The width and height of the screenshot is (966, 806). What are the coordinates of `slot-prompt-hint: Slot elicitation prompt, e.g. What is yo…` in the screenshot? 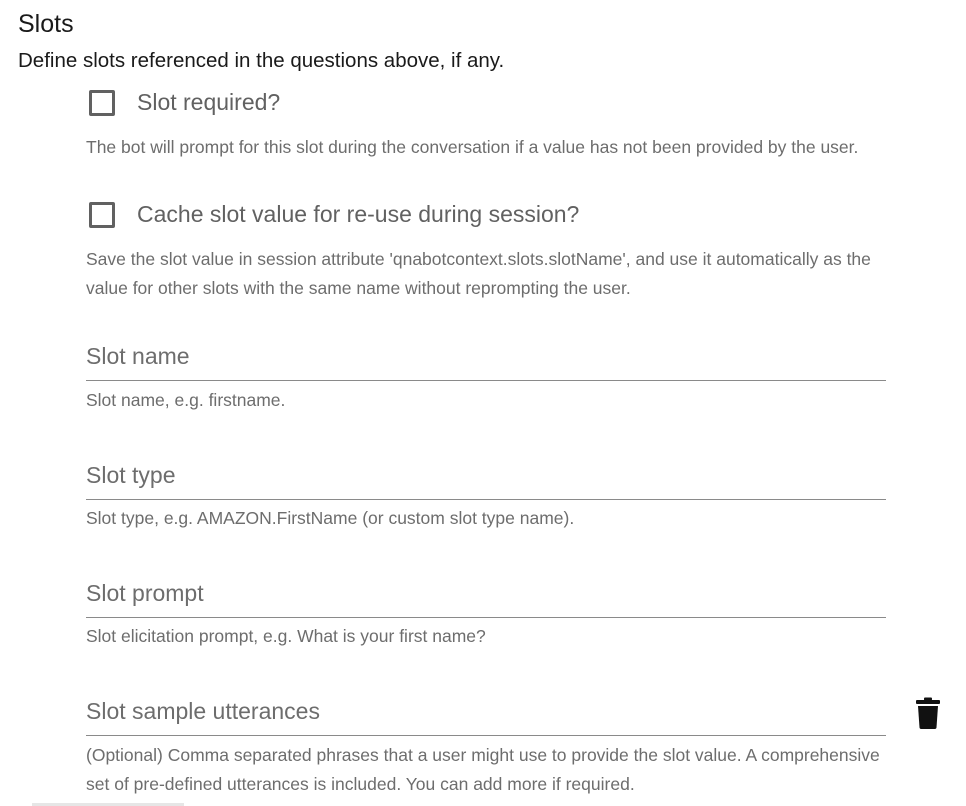 It's located at (286, 636).